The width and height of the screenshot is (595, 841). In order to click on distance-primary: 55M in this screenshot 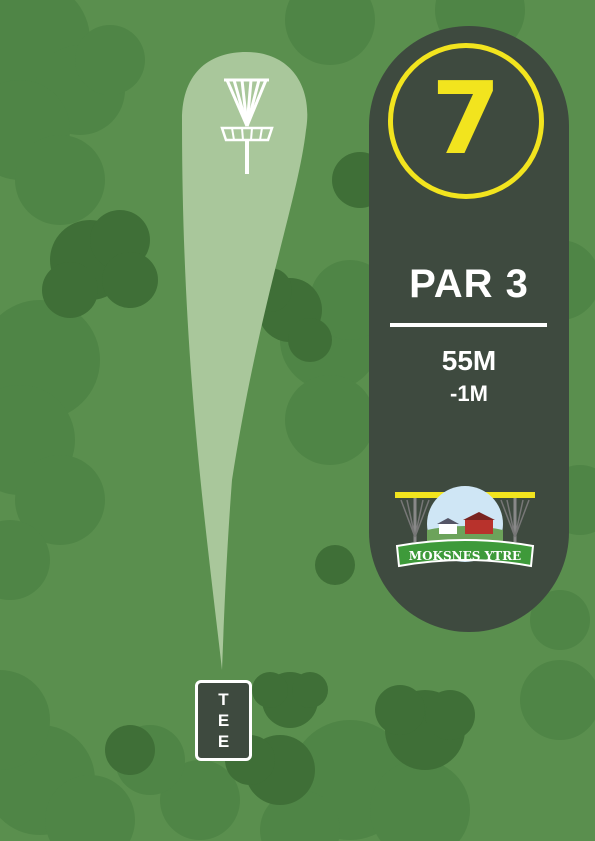, I will do `click(469, 360)`.